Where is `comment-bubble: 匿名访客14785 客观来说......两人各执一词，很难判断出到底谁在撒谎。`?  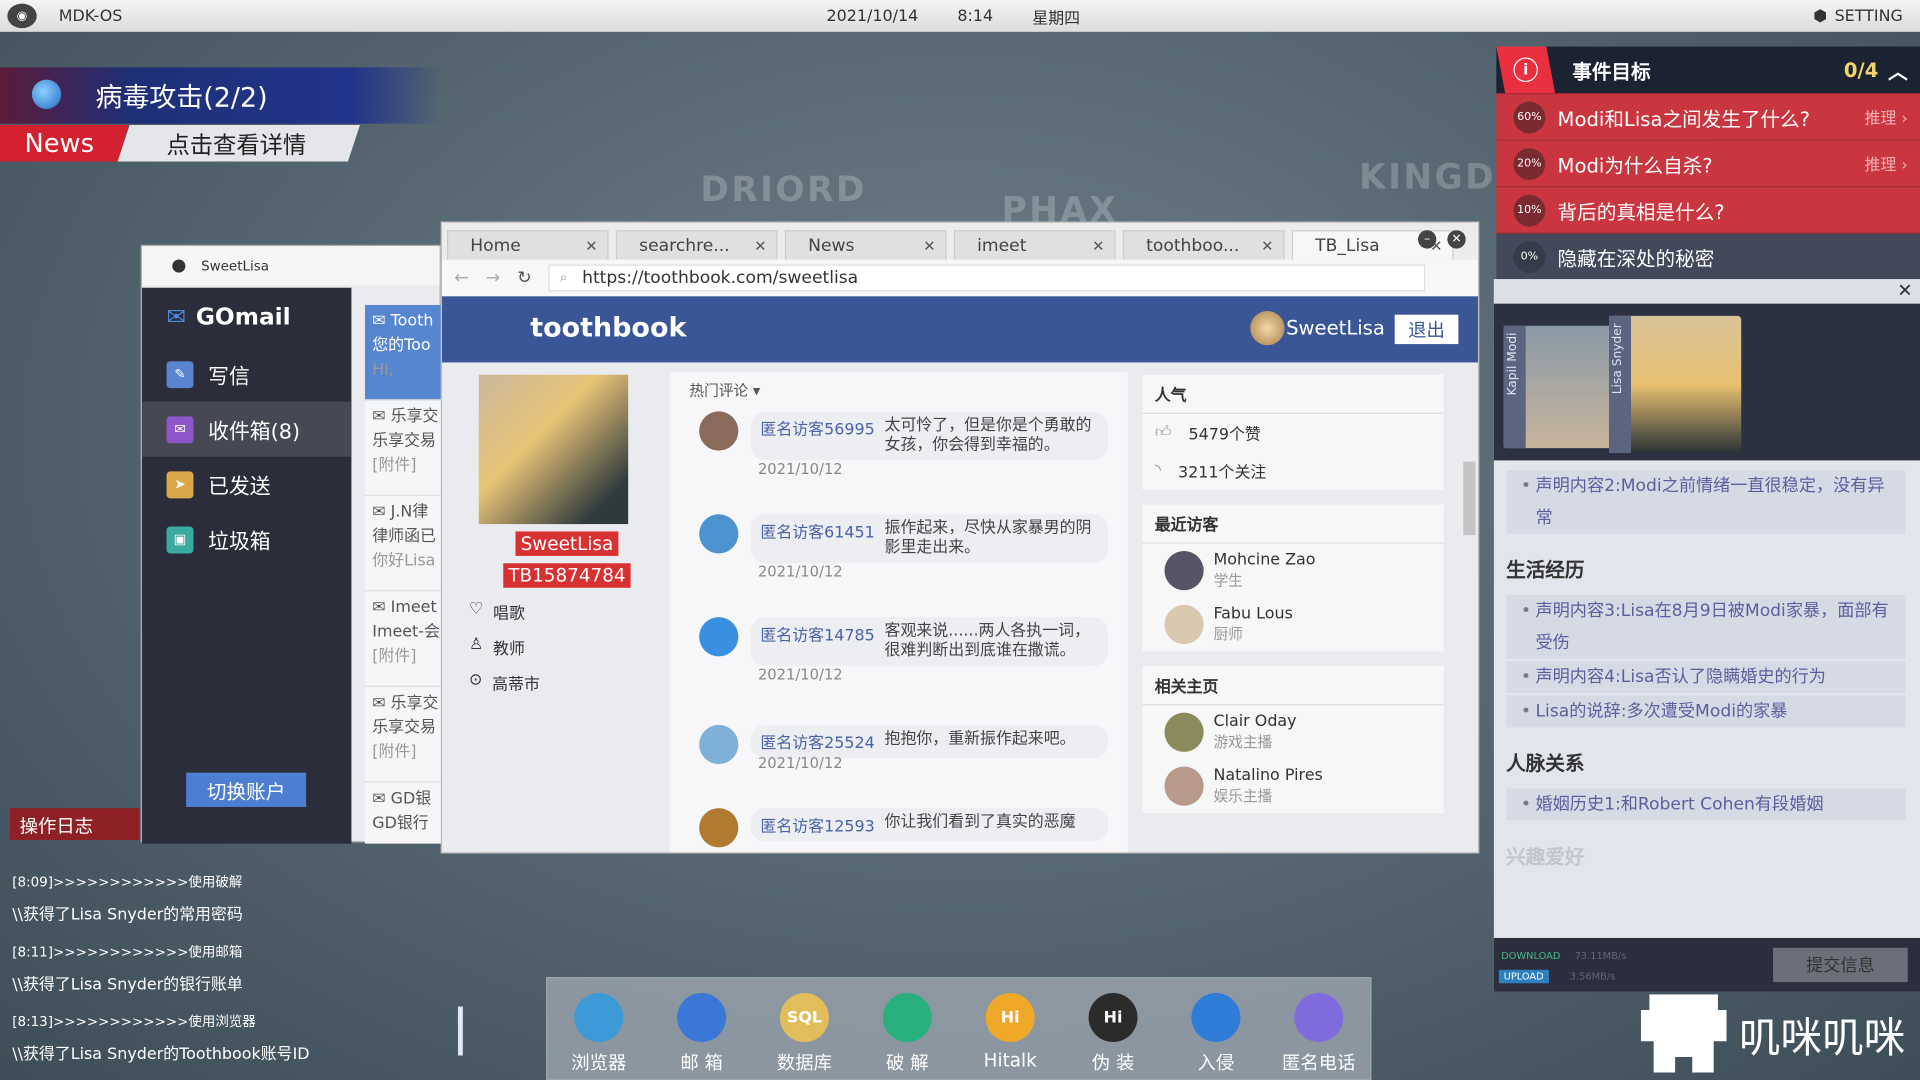
comment-bubble: 匿名访客14785 客观来说......两人各执一词，很难判断出到底谁在撒谎。 is located at coordinates (929, 642).